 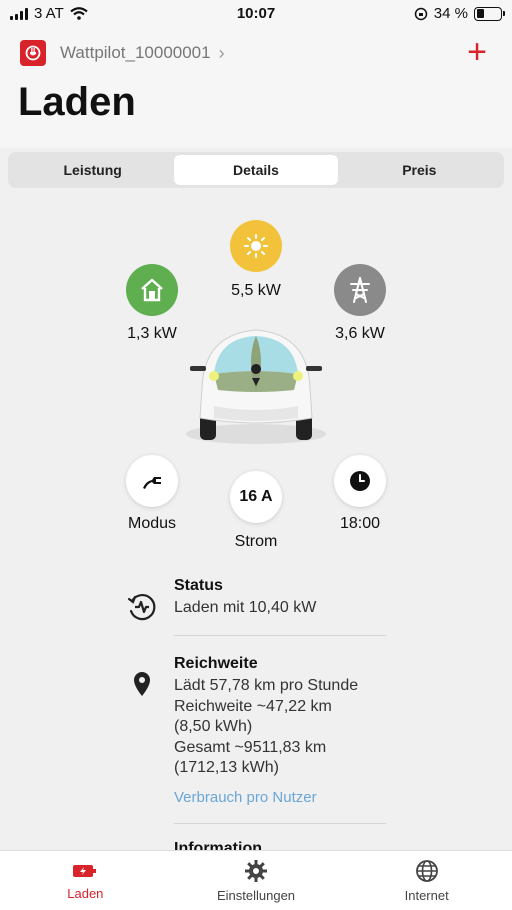 What do you see at coordinates (77, 102) in the screenshot?
I see `page-title: Laden` at bounding box center [77, 102].